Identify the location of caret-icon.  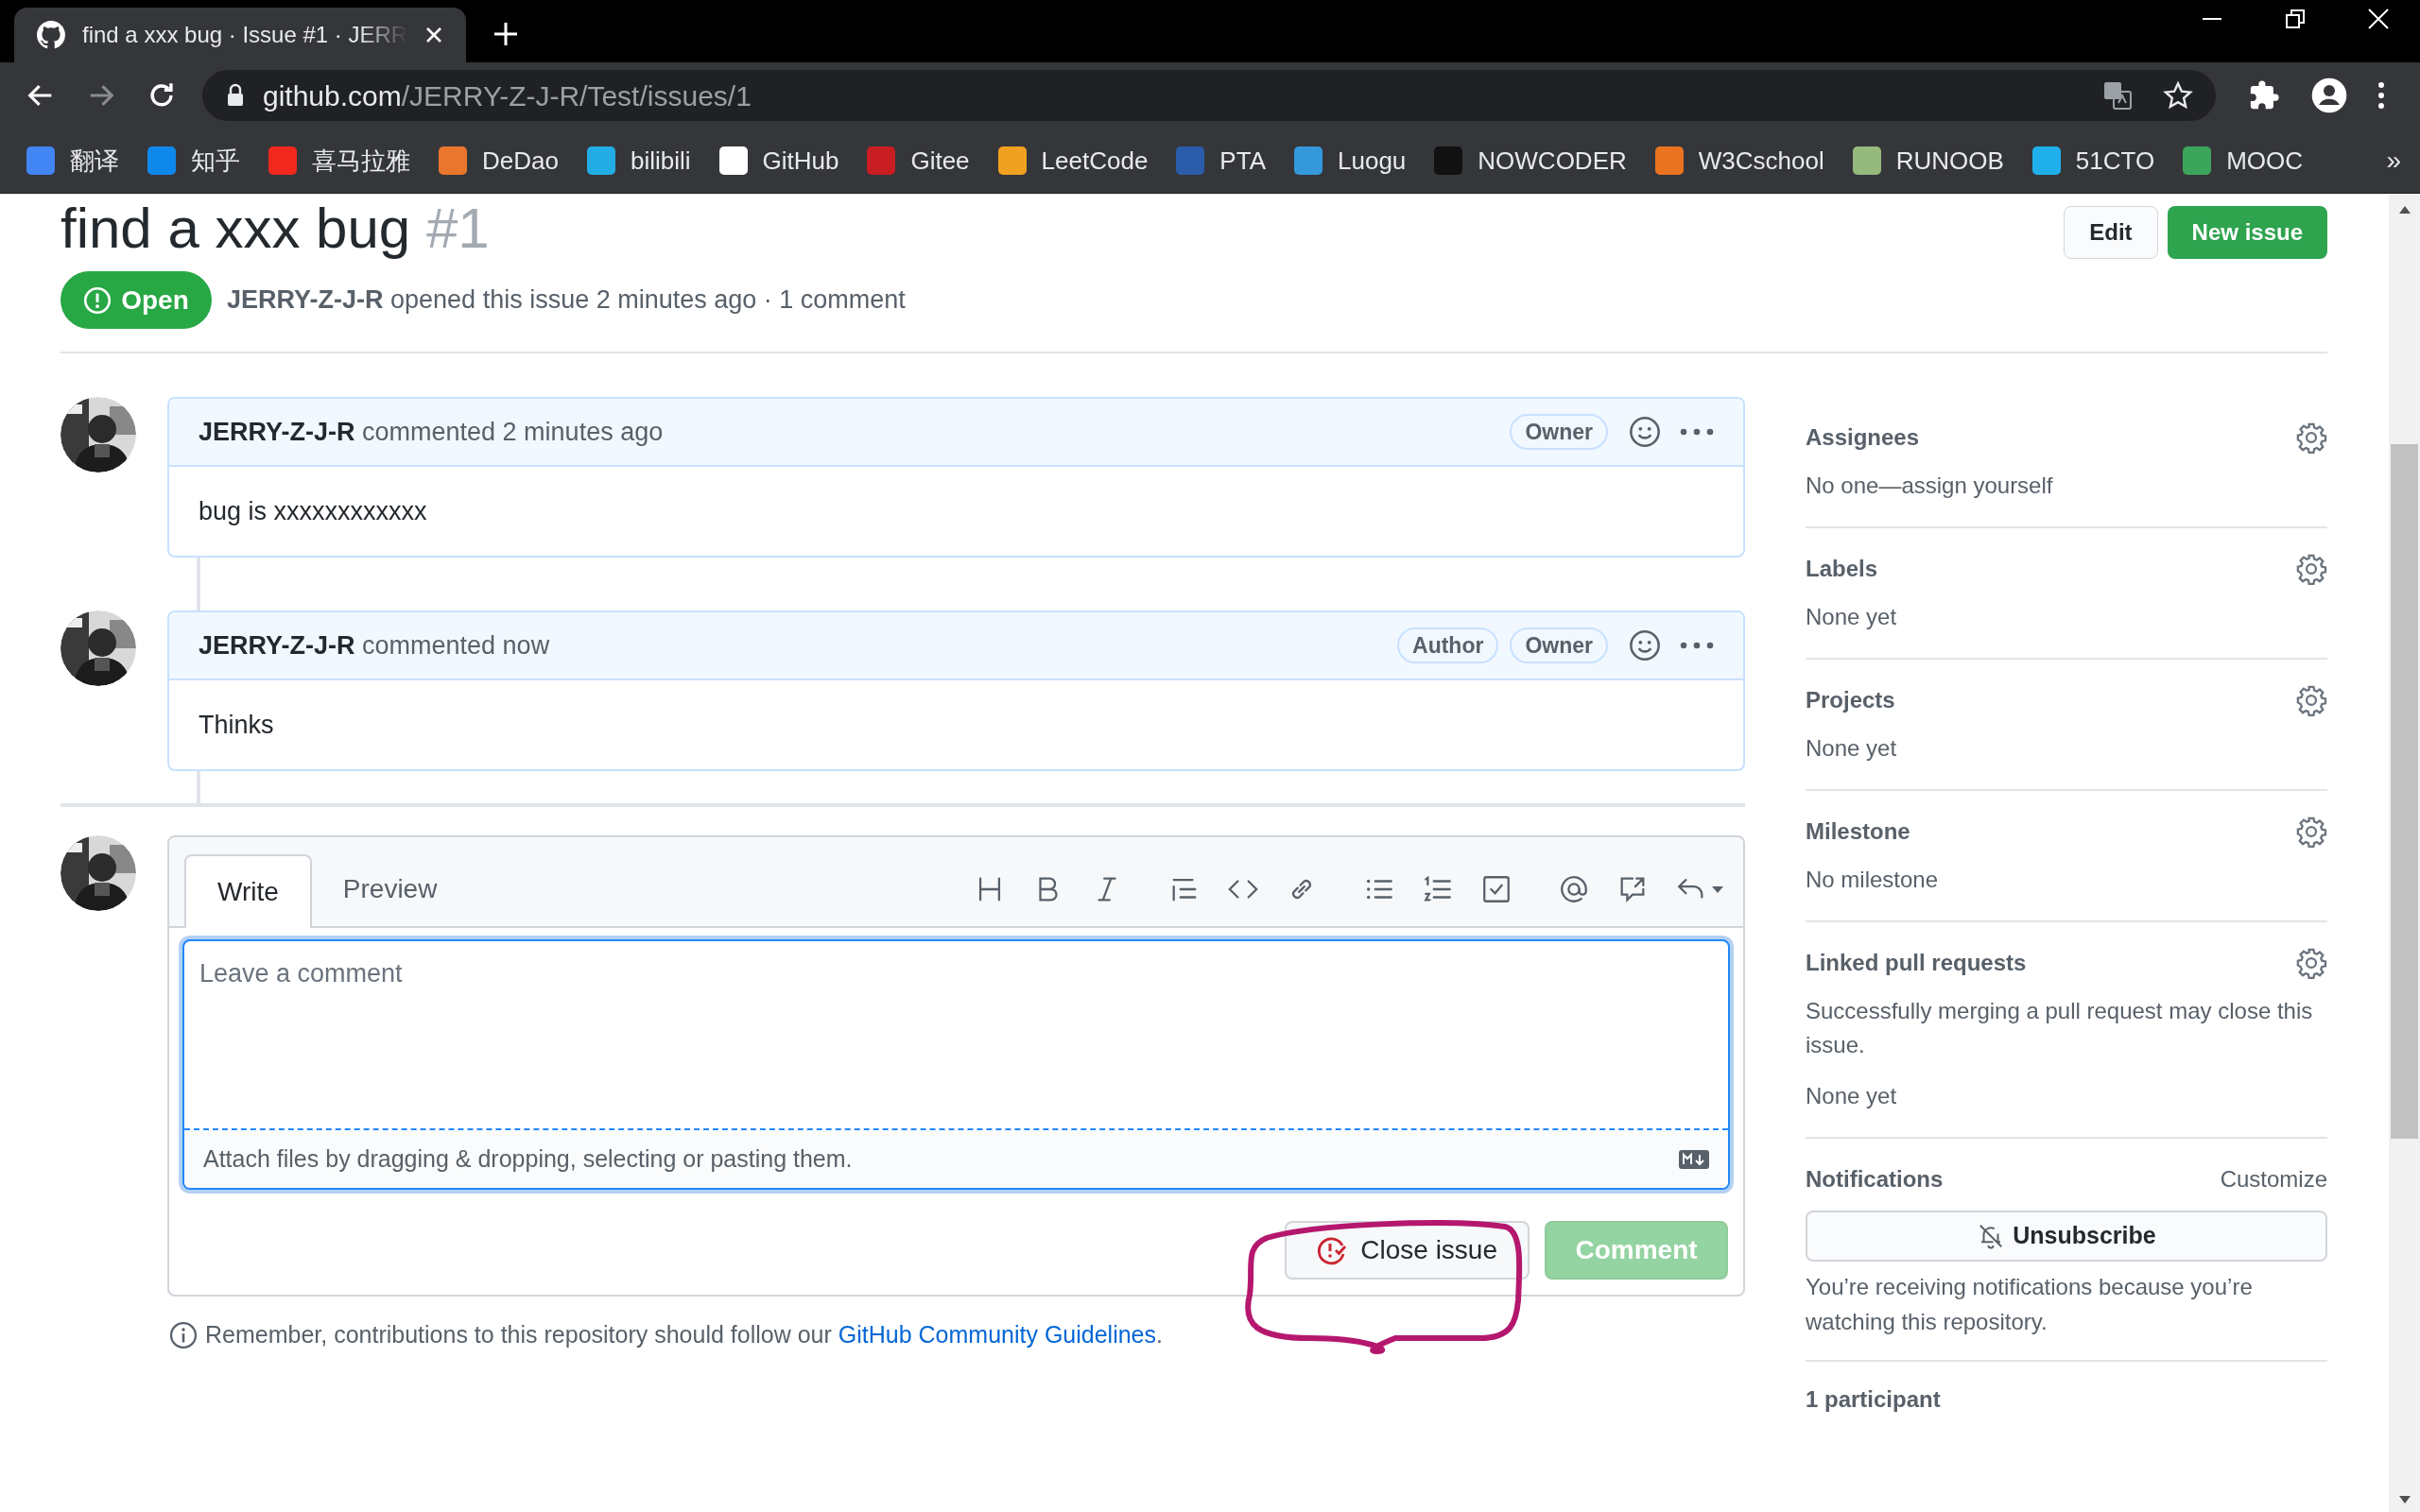
(1717, 889).